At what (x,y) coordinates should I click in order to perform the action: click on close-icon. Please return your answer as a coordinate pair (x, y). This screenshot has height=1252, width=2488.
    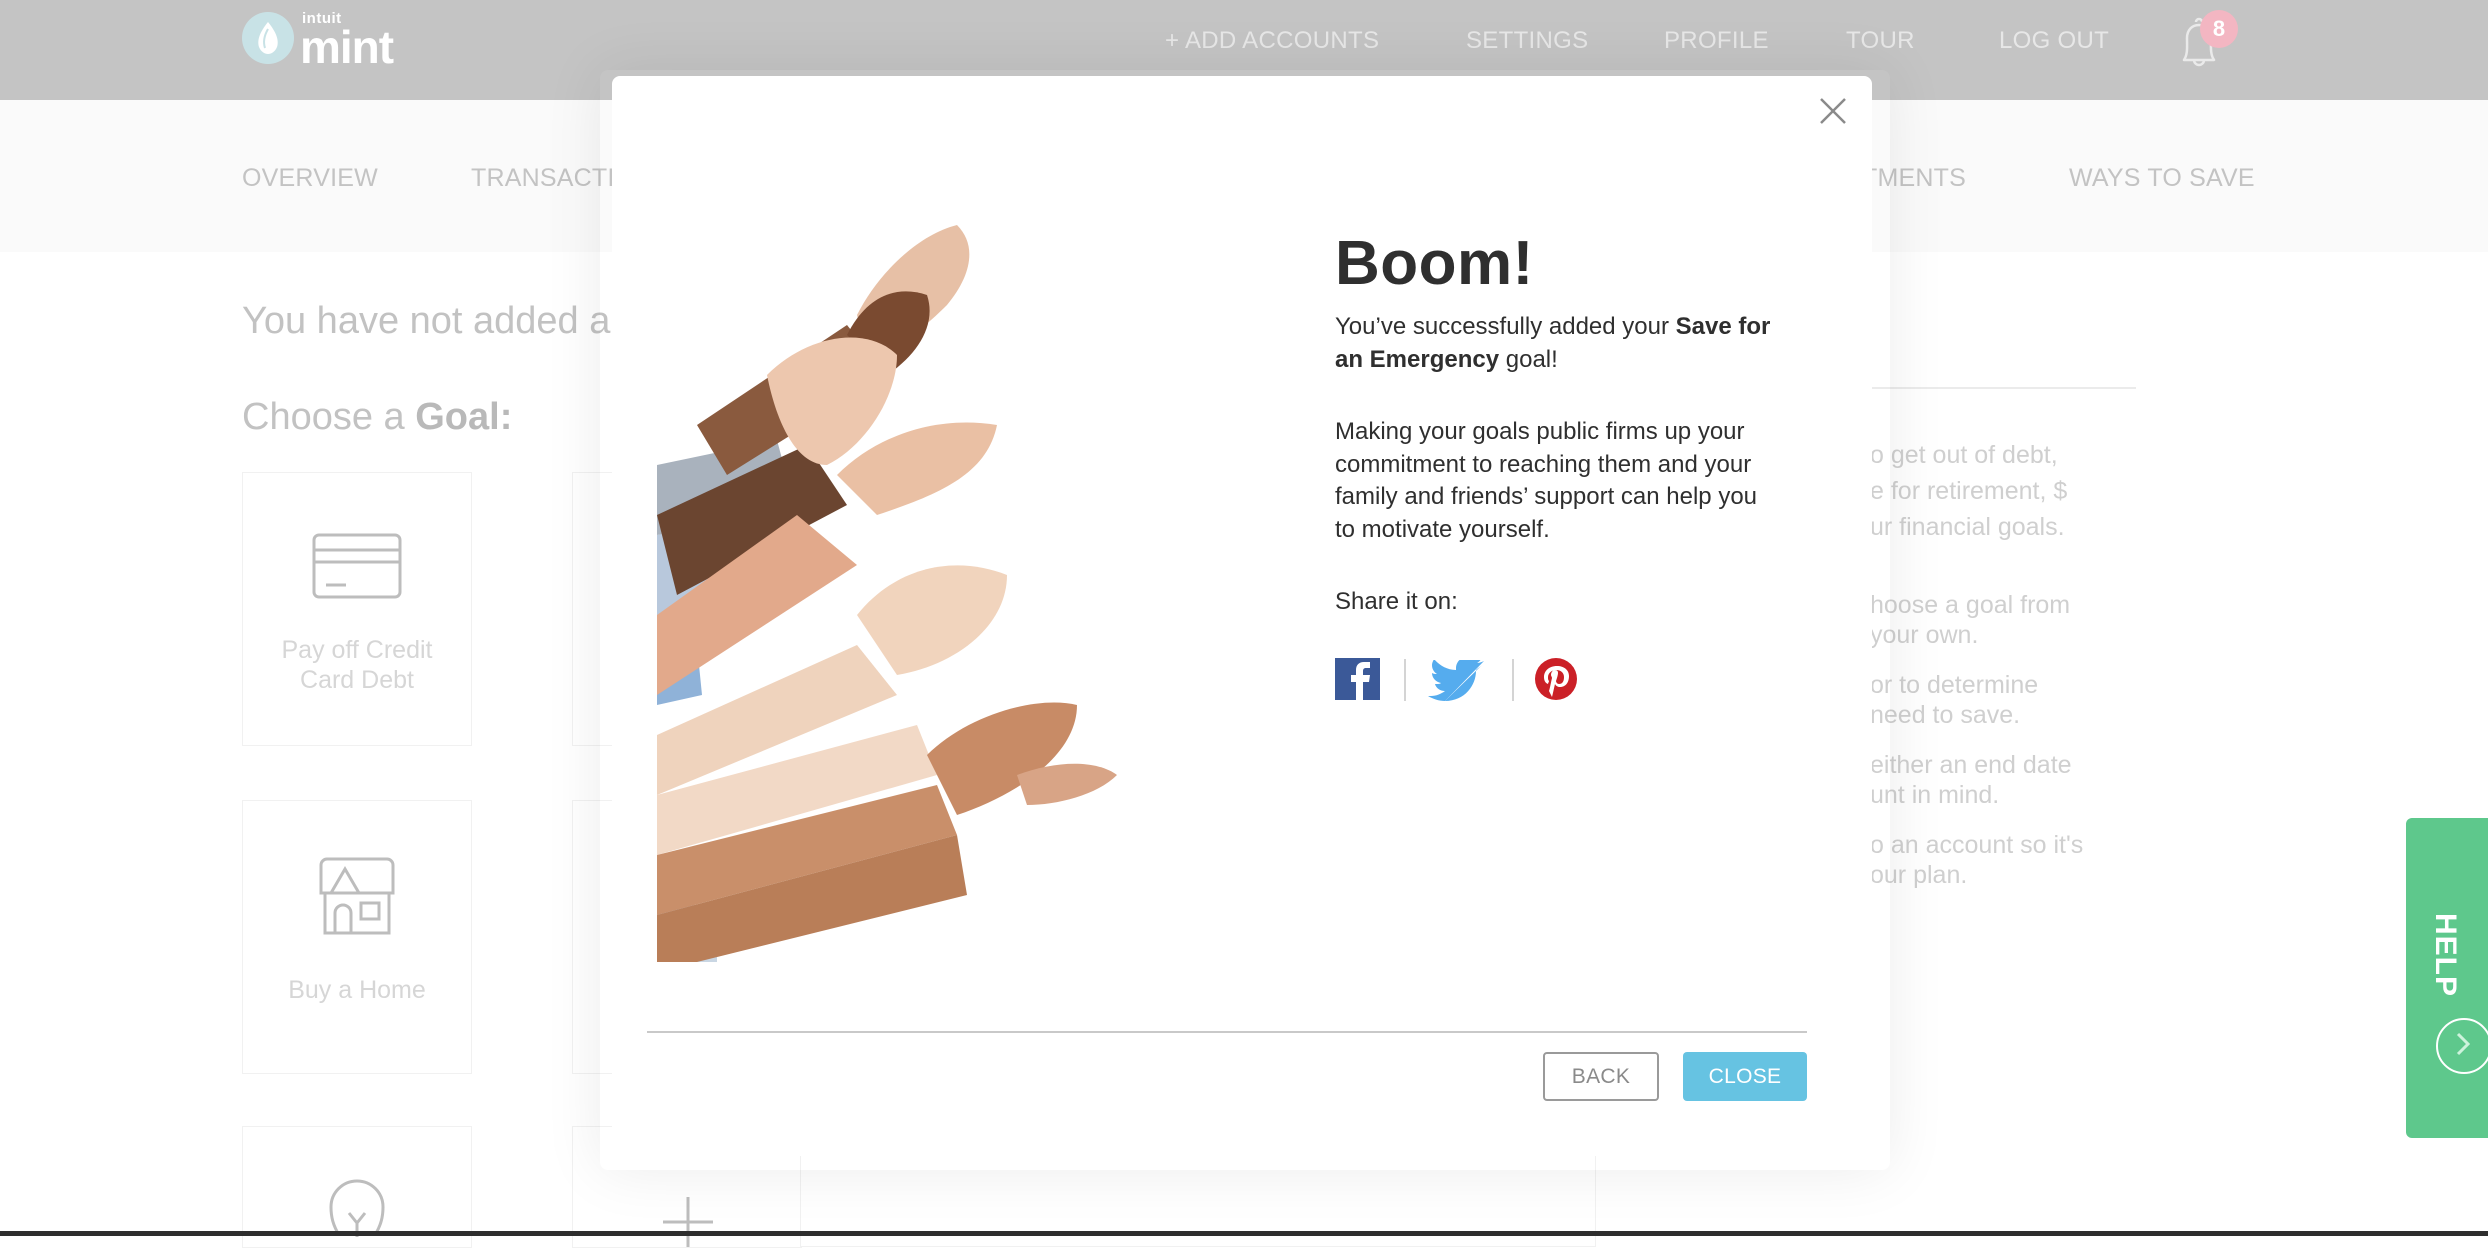
    Looking at the image, I should click on (1833, 111).